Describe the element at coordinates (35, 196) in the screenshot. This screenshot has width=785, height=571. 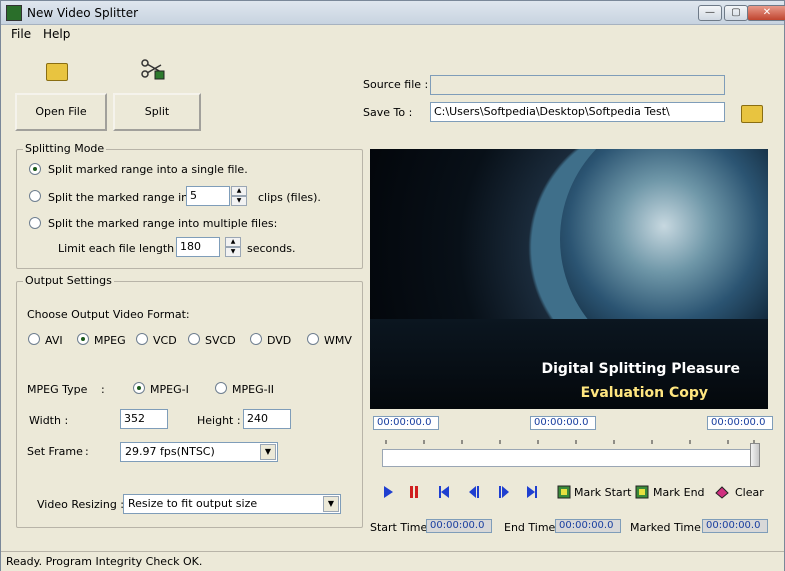
I see `radio-clips` at that location.